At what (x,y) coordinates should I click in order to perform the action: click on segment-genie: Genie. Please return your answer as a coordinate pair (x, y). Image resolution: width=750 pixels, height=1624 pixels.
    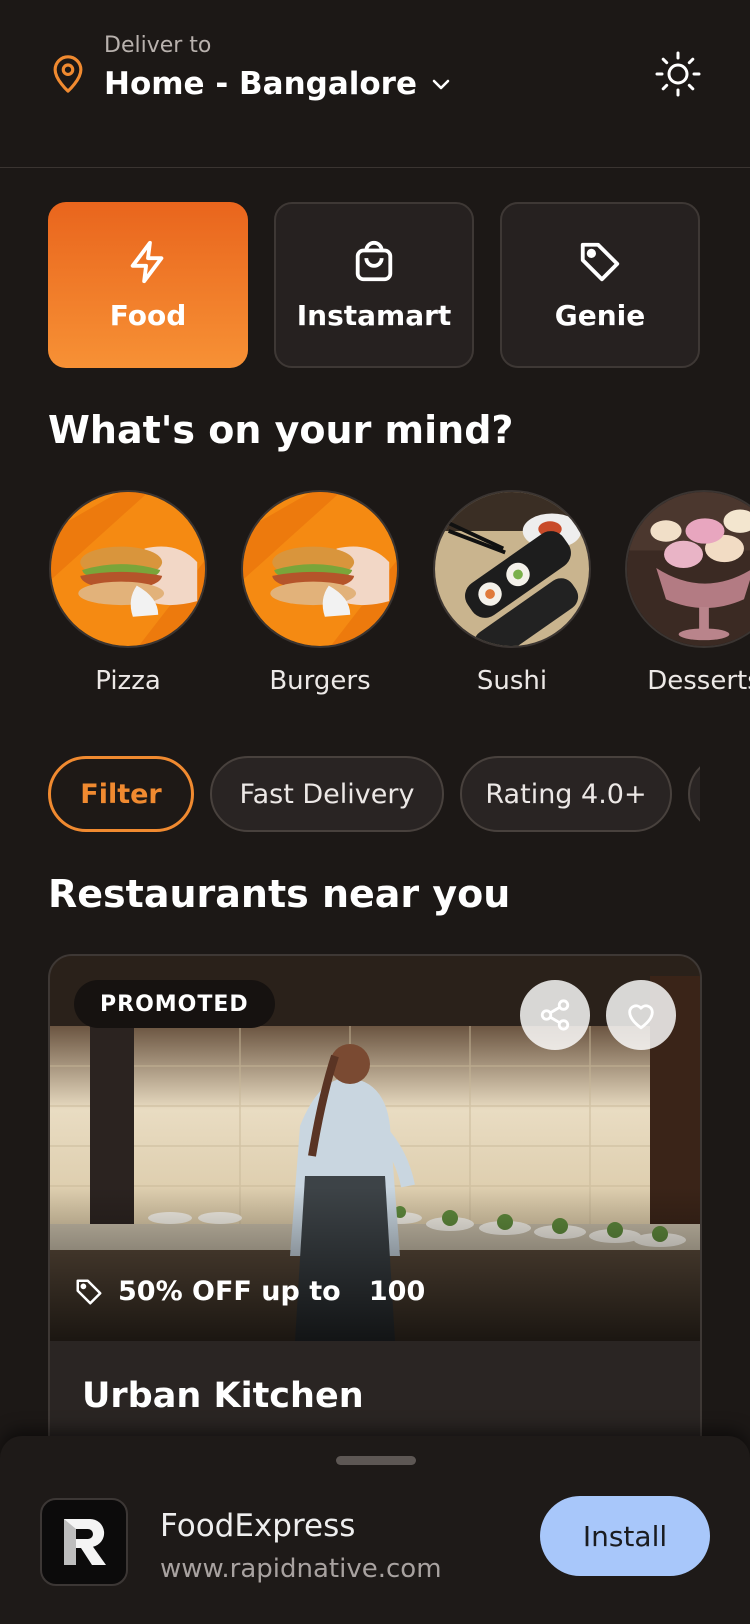
    Looking at the image, I should click on (600, 285).